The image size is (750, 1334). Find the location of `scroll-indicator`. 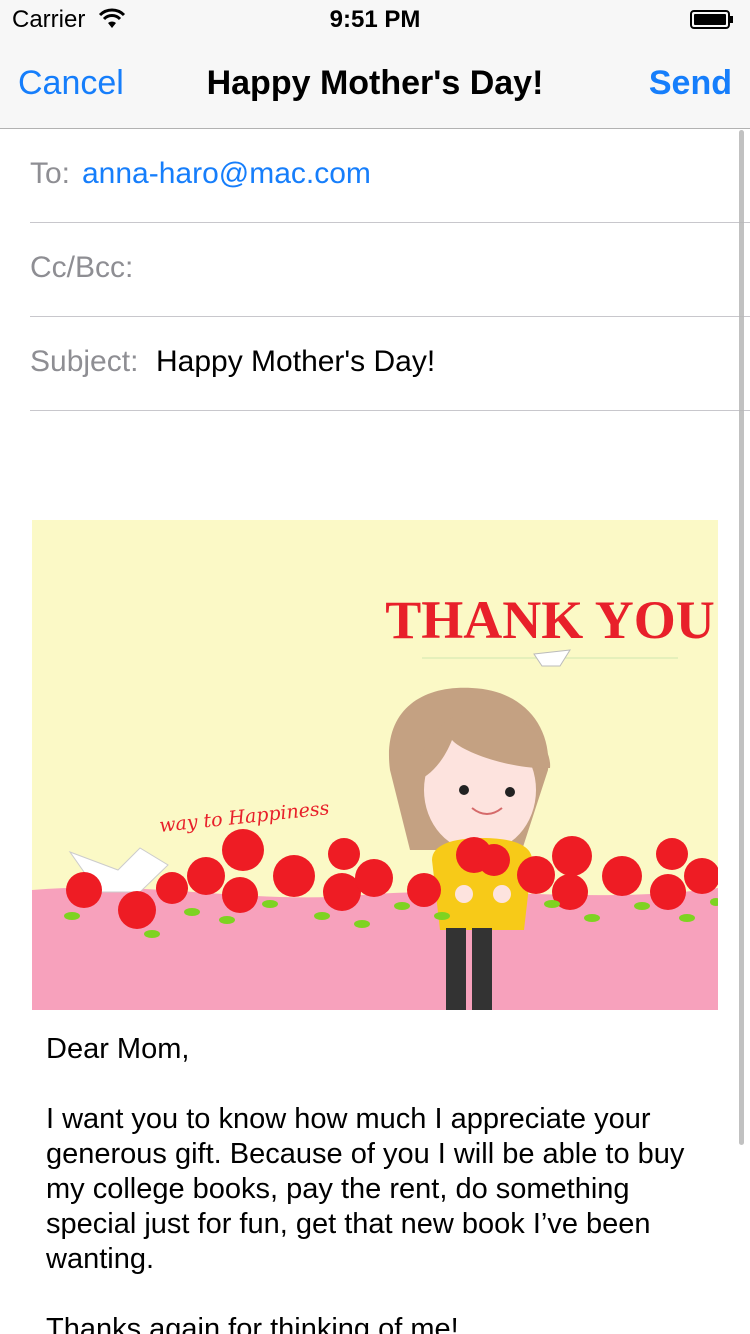

scroll-indicator is located at coordinates (741, 637).